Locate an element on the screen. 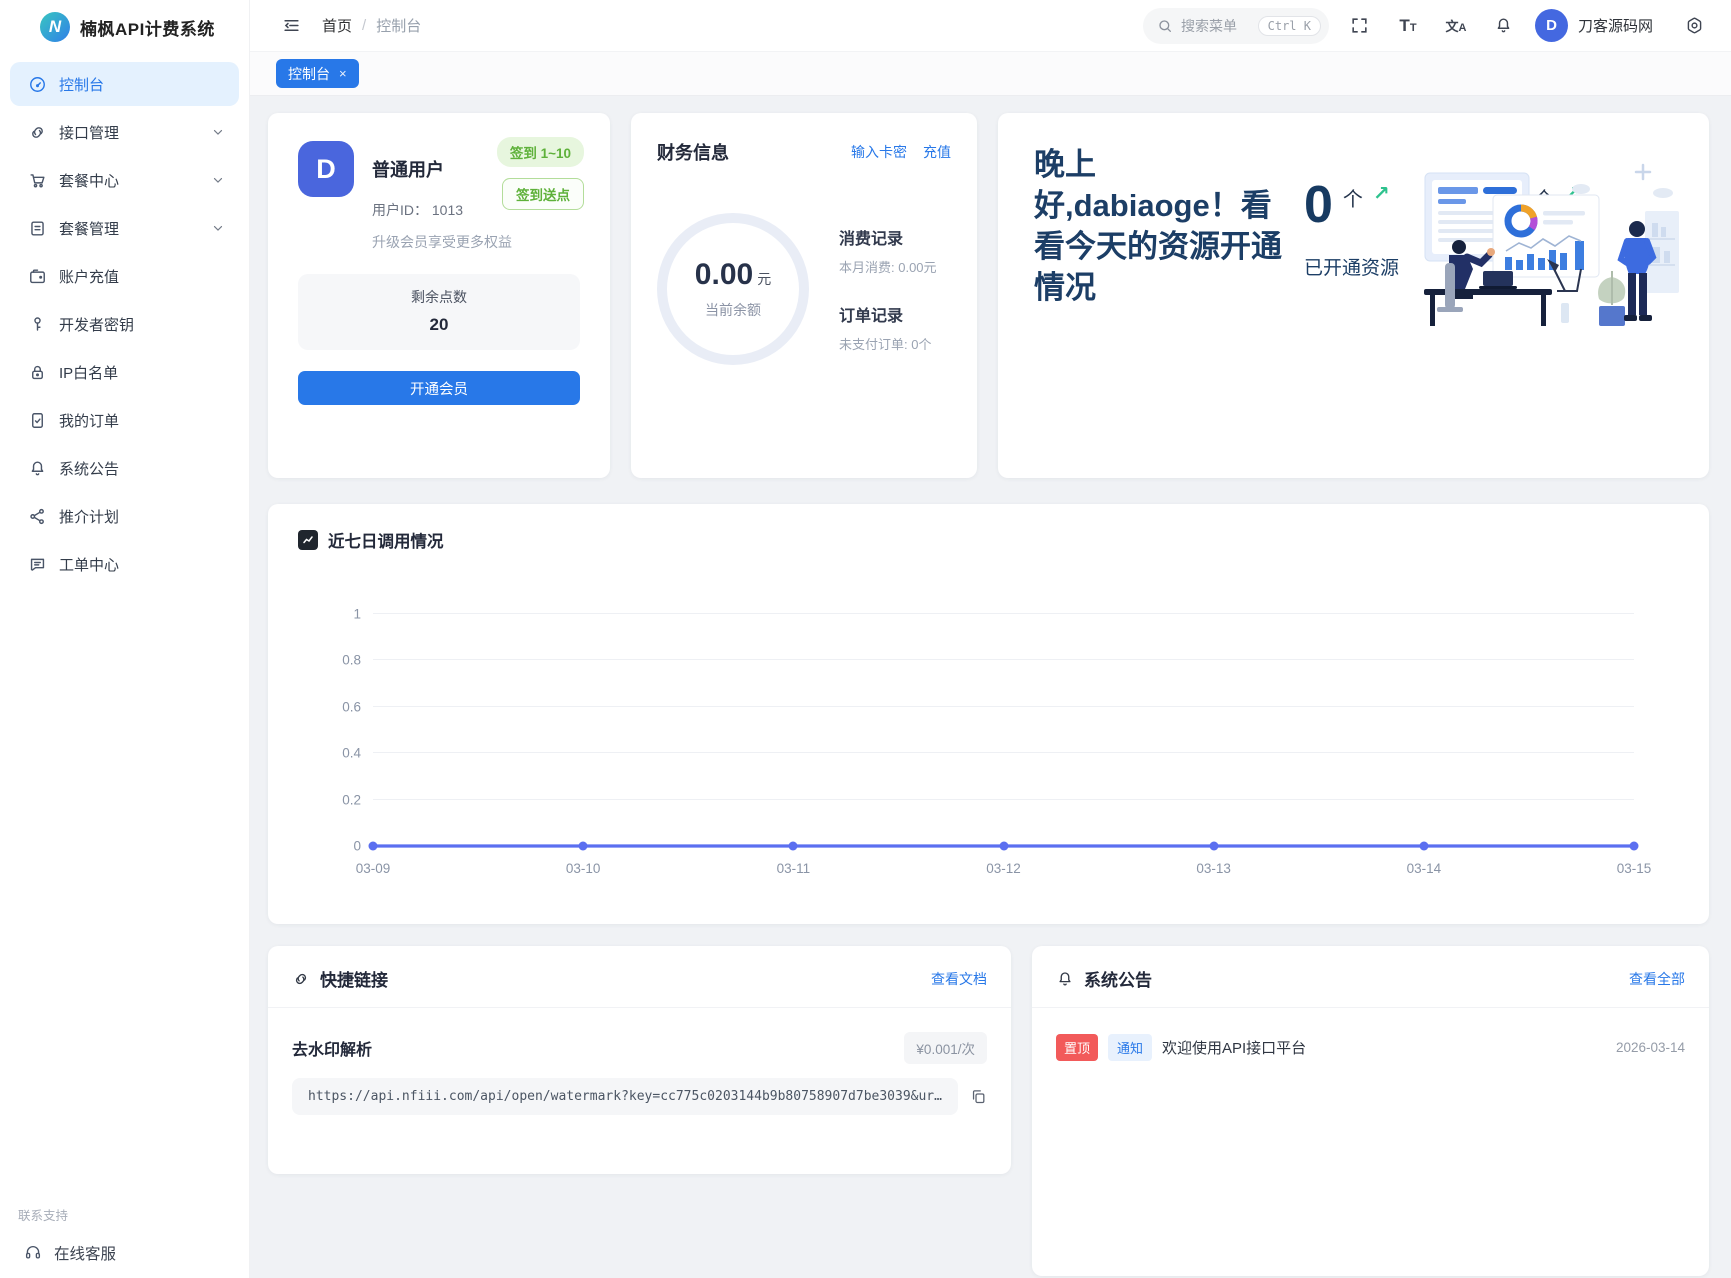  x-axis-tick: 03-11 is located at coordinates (793, 868).